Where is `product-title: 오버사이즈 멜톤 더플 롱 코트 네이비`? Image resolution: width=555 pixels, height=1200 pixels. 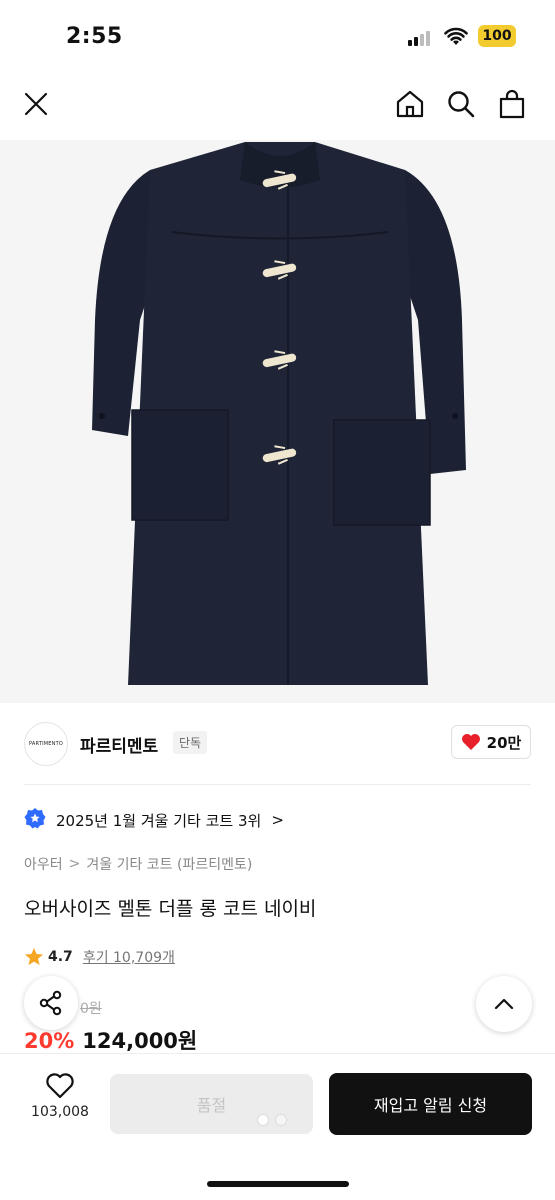 product-title: 오버사이즈 멜톤 더플 롱 코트 네이비 is located at coordinates (170, 909).